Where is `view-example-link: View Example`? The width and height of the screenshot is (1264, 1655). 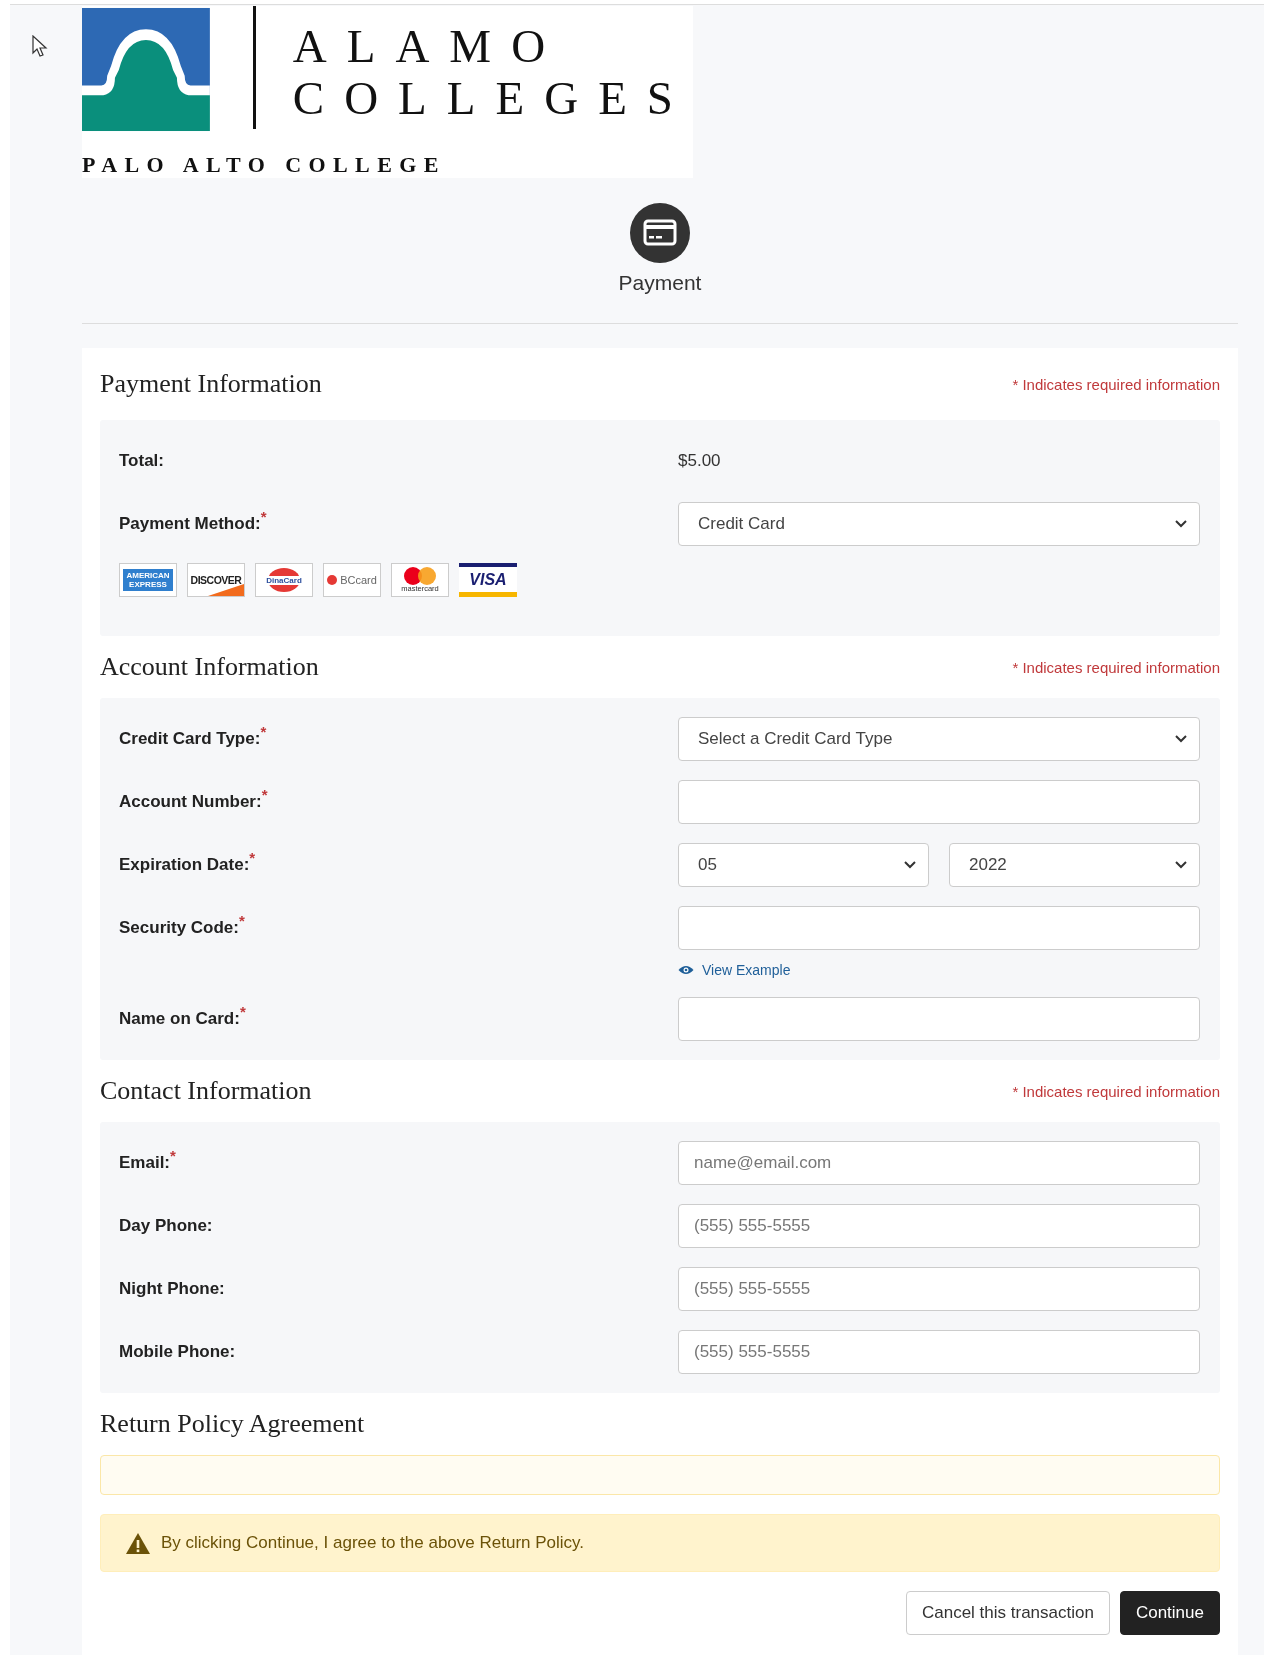 view-example-link: View Example is located at coordinates (746, 970).